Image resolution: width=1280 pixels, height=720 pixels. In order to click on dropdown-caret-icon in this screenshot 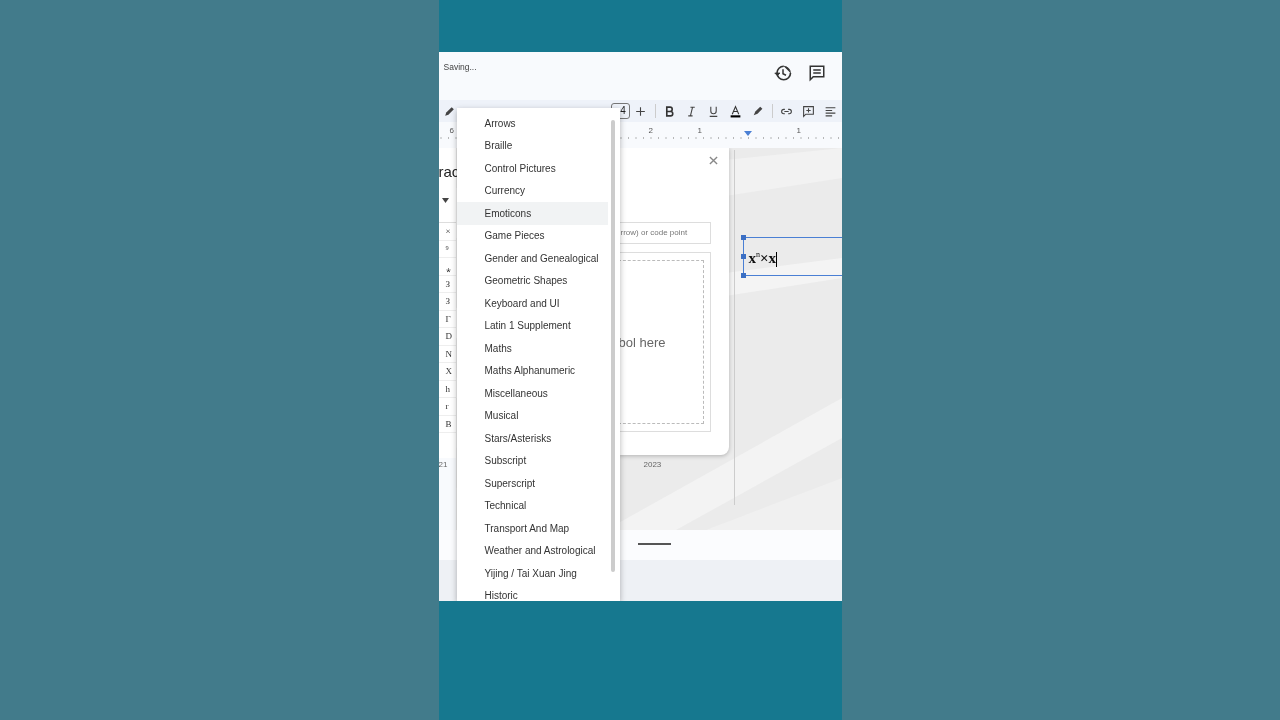, I will do `click(445, 200)`.